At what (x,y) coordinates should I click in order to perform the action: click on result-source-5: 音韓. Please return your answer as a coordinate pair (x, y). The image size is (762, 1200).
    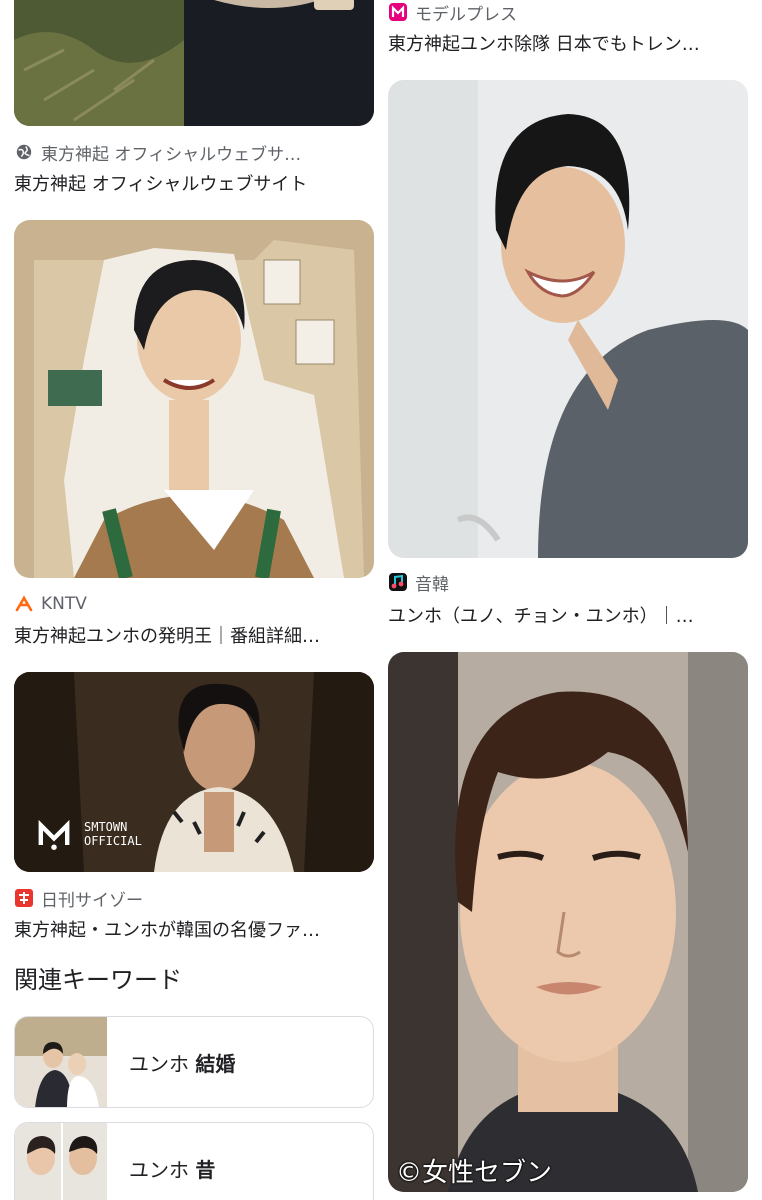
    Looking at the image, I should click on (568, 582).